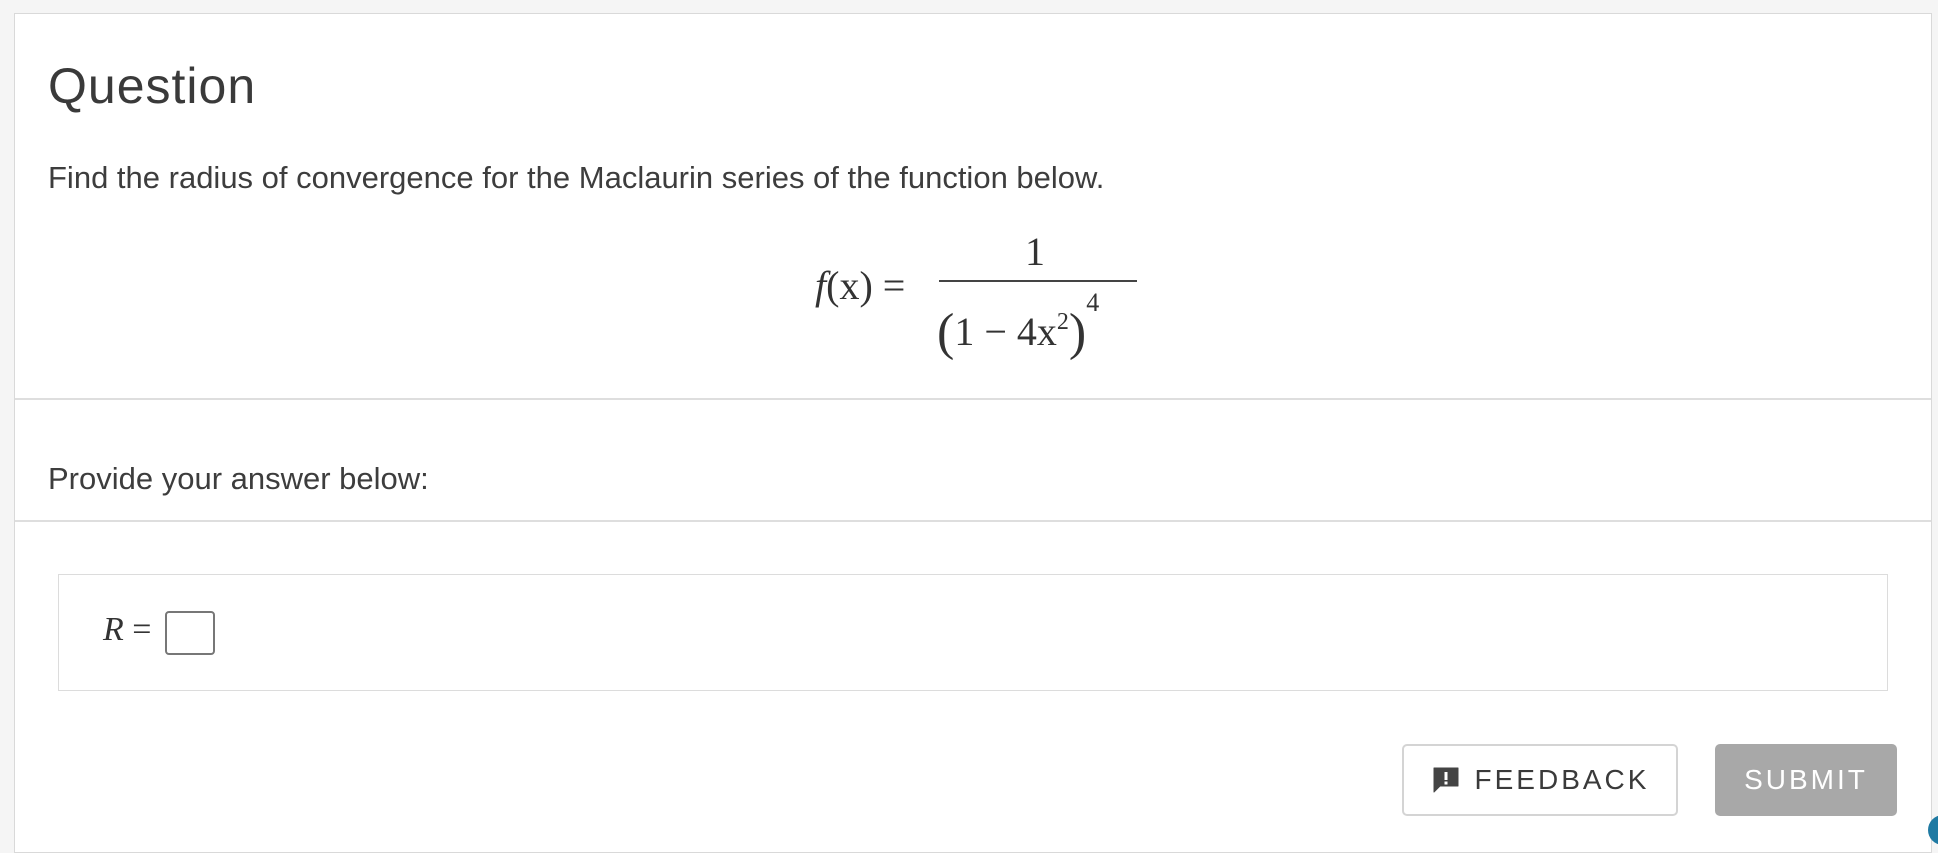 Image resolution: width=1938 pixels, height=853 pixels. I want to click on function-formula: f(x) = 1 (1 − 4x2)4, so click(980, 292).